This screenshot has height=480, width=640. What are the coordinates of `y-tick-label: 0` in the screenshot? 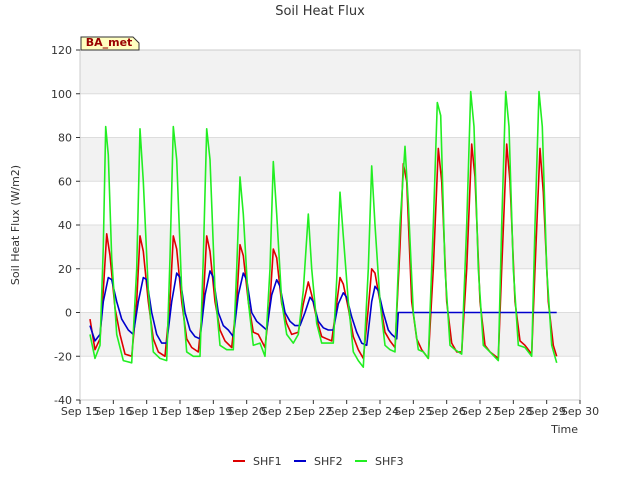 It's located at (68, 313).